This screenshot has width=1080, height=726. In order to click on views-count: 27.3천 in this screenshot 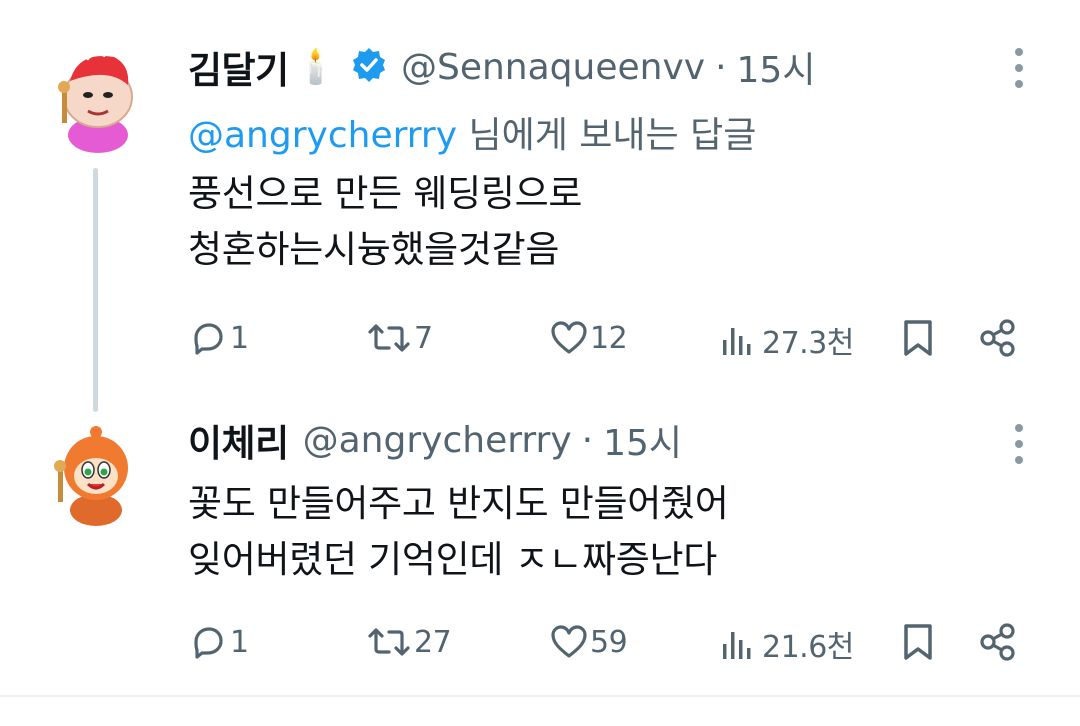, I will do `click(808, 343)`.